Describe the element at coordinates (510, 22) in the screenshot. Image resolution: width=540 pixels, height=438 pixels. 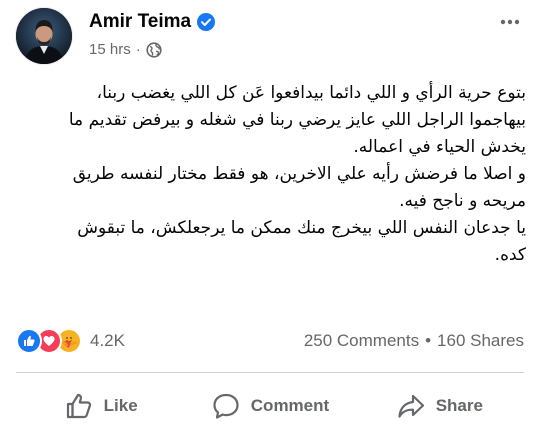
I see `more-options-icon` at that location.